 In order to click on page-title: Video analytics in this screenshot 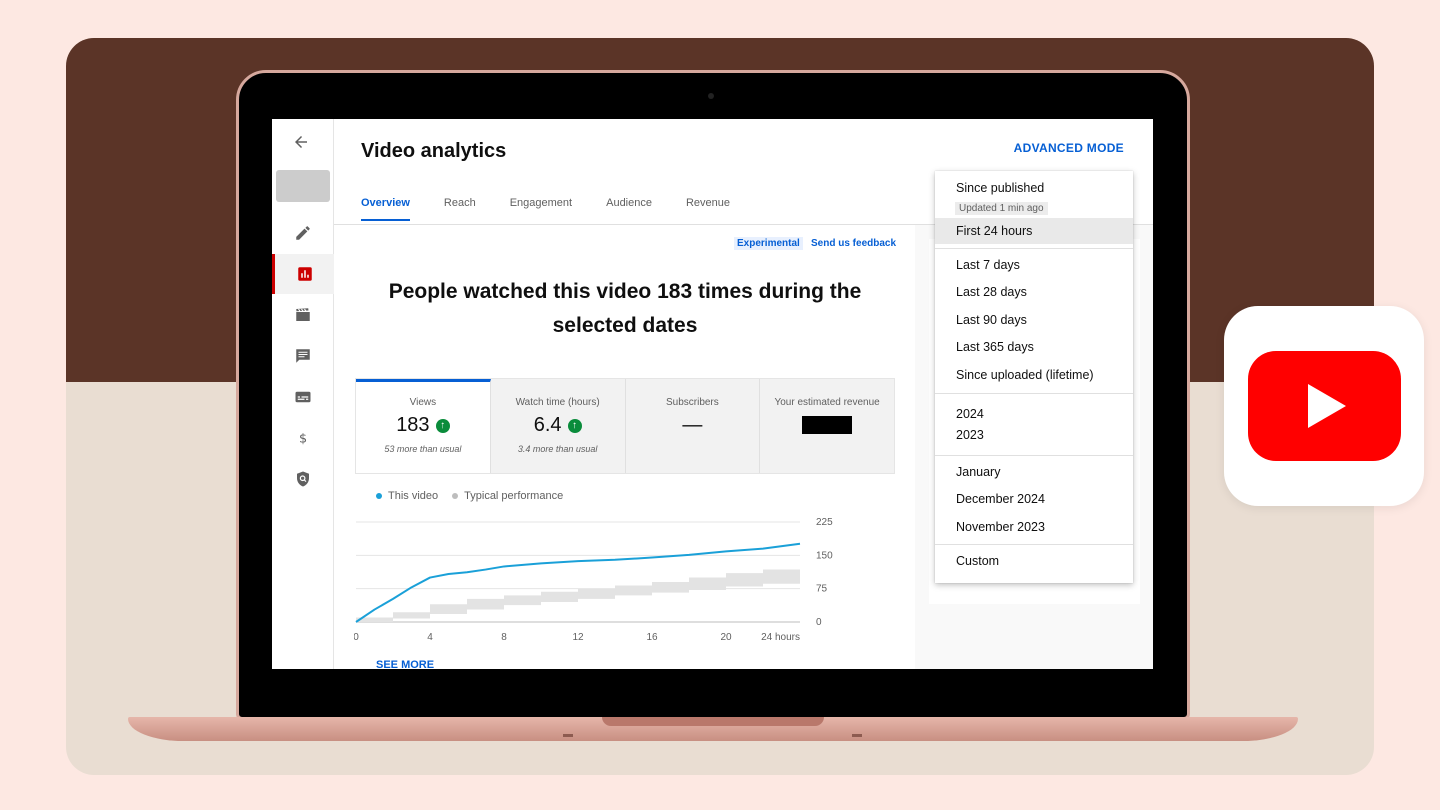, I will do `click(433, 151)`.